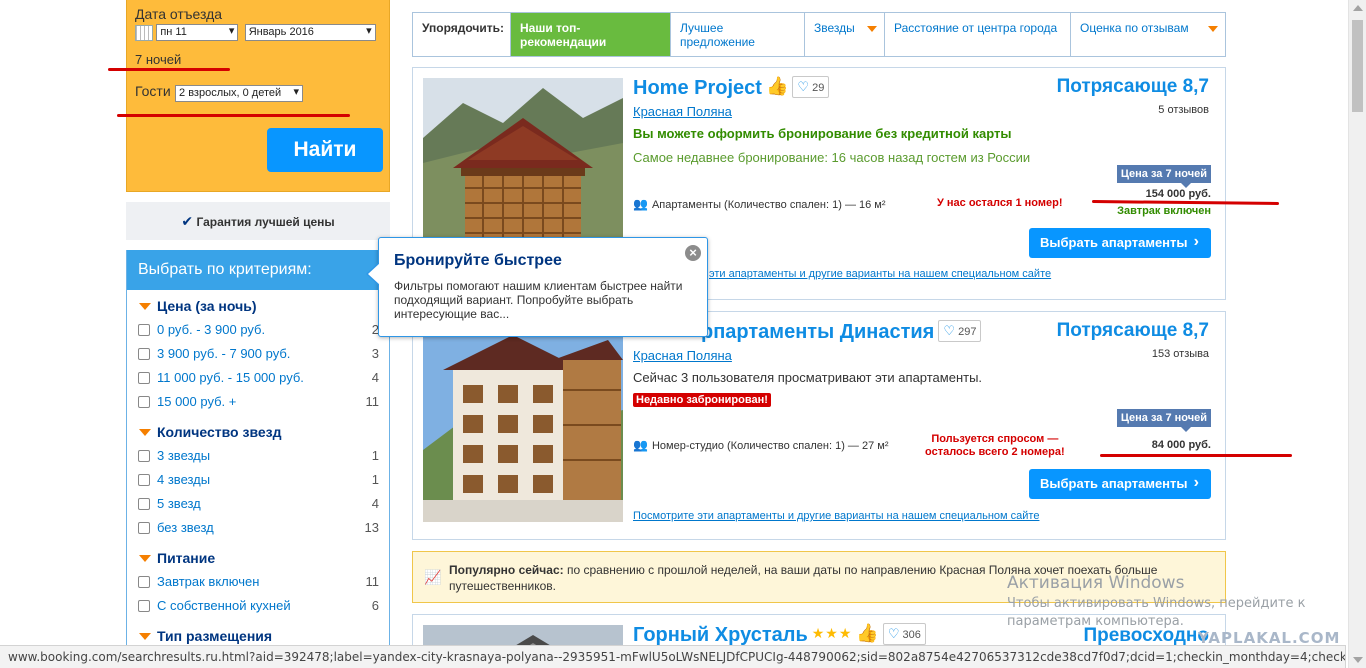 This screenshot has width=1366, height=668. I want to click on sort-best-deal: Лучшее предложение, so click(738, 34).